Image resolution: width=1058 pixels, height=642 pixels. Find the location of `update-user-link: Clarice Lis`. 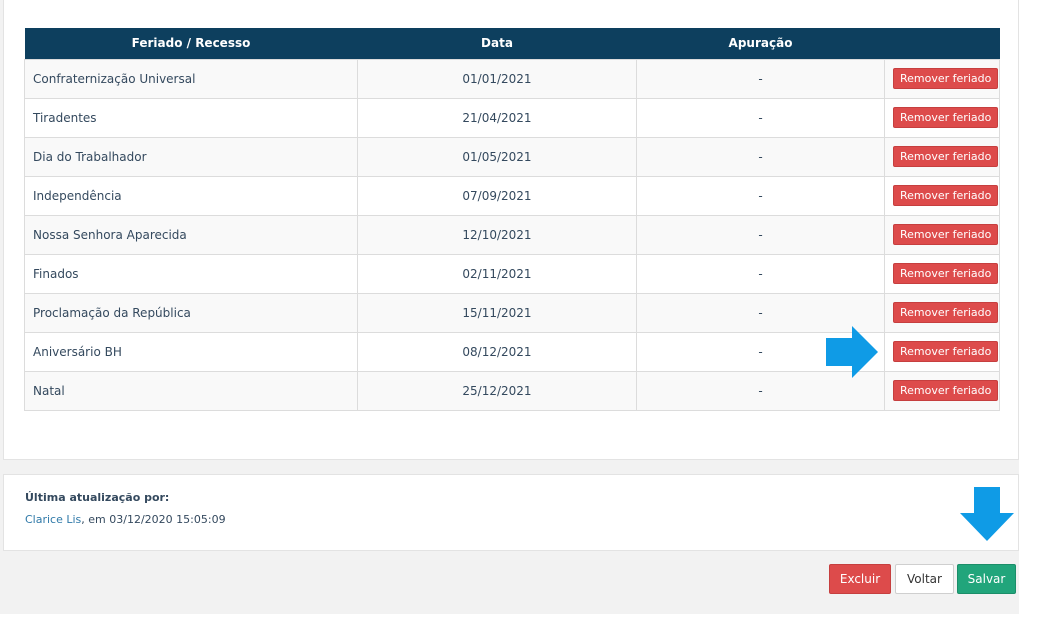

update-user-link: Clarice Lis is located at coordinates (53, 519).